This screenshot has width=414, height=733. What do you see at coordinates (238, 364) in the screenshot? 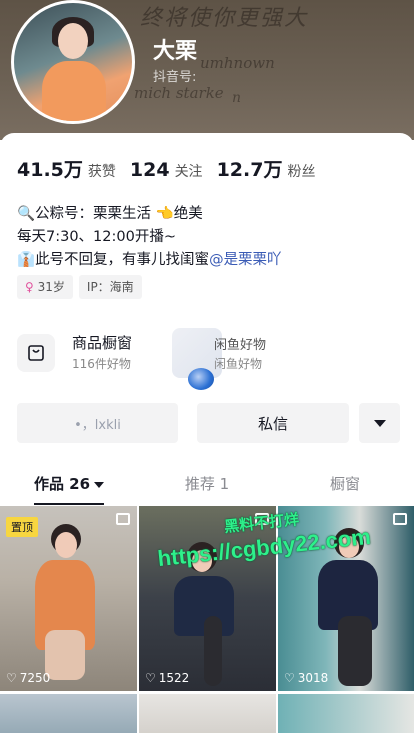
I see `shop2-subtitle: 闲鱼好物` at bounding box center [238, 364].